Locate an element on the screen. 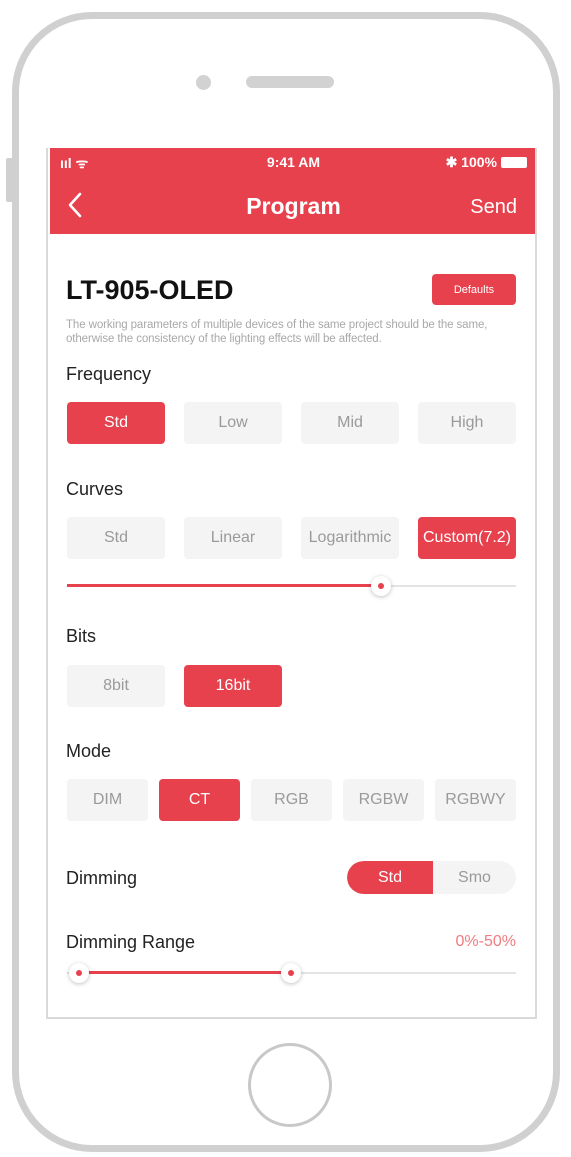  mode-rgb-button: RGB is located at coordinates (291, 800).